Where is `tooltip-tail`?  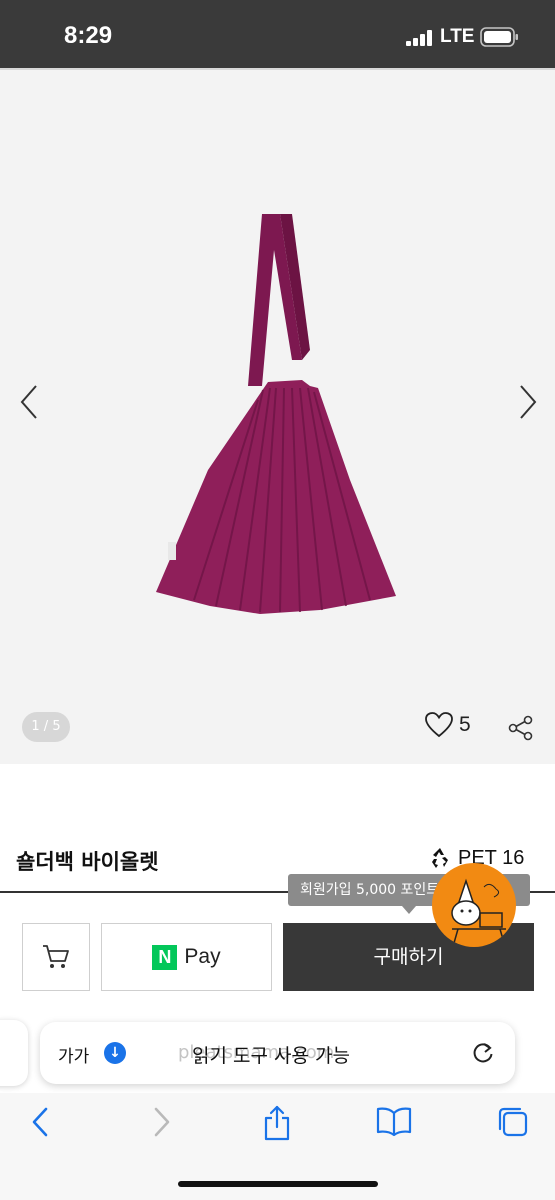 tooltip-tail is located at coordinates (409, 910).